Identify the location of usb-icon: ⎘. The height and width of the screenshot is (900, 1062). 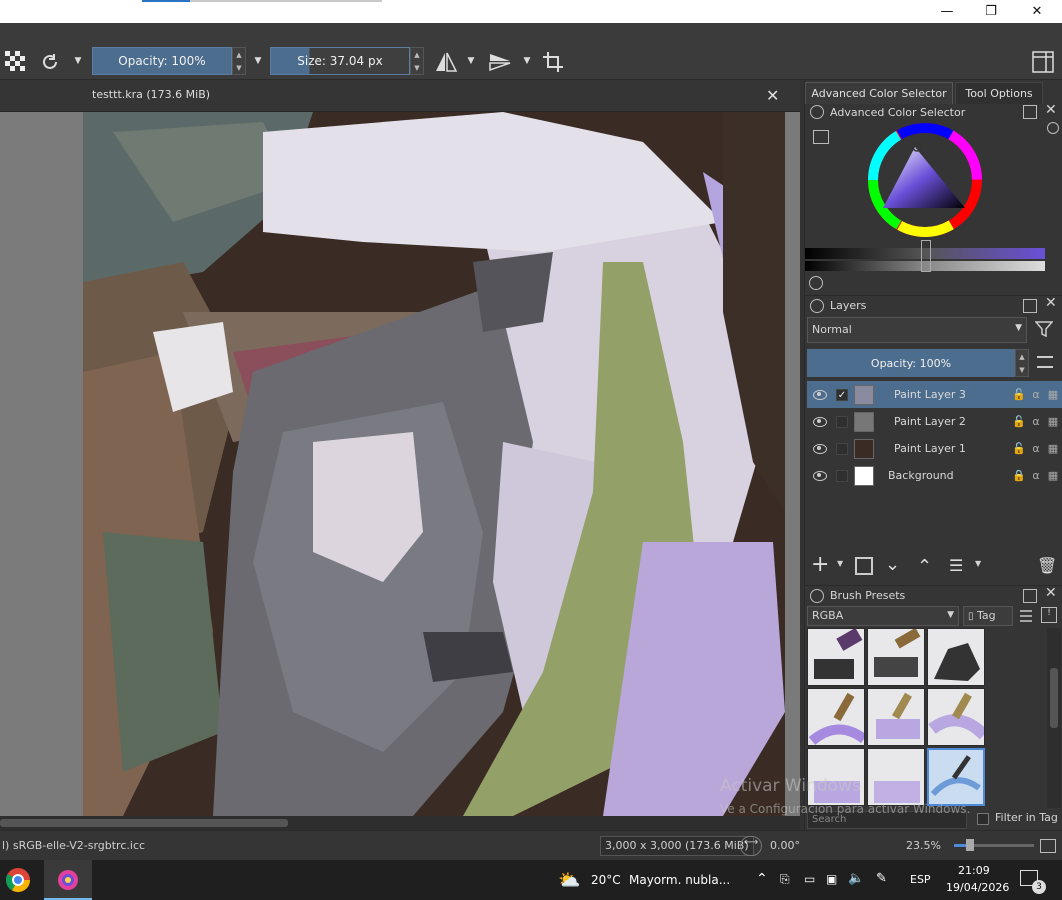
(785, 879).